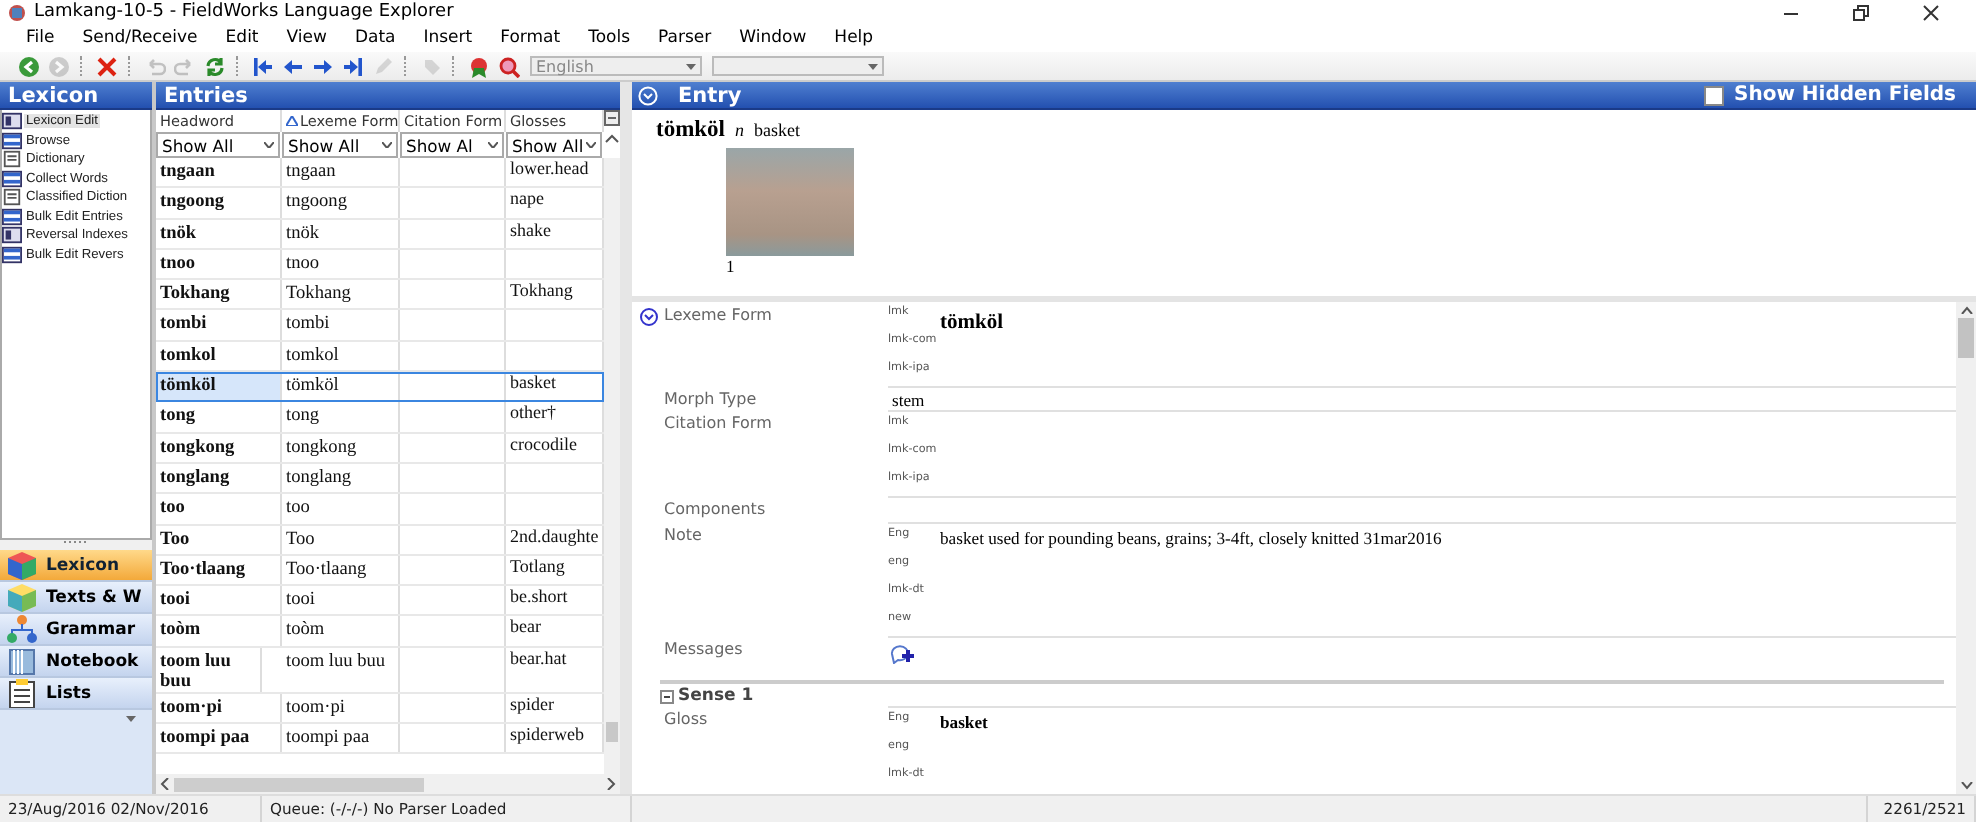  I want to click on part-of-speech: n, so click(739, 130).